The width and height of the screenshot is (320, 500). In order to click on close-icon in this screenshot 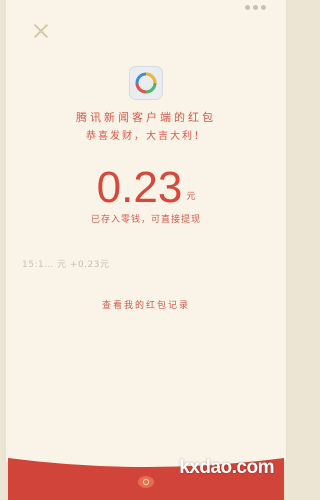, I will do `click(41, 31)`.